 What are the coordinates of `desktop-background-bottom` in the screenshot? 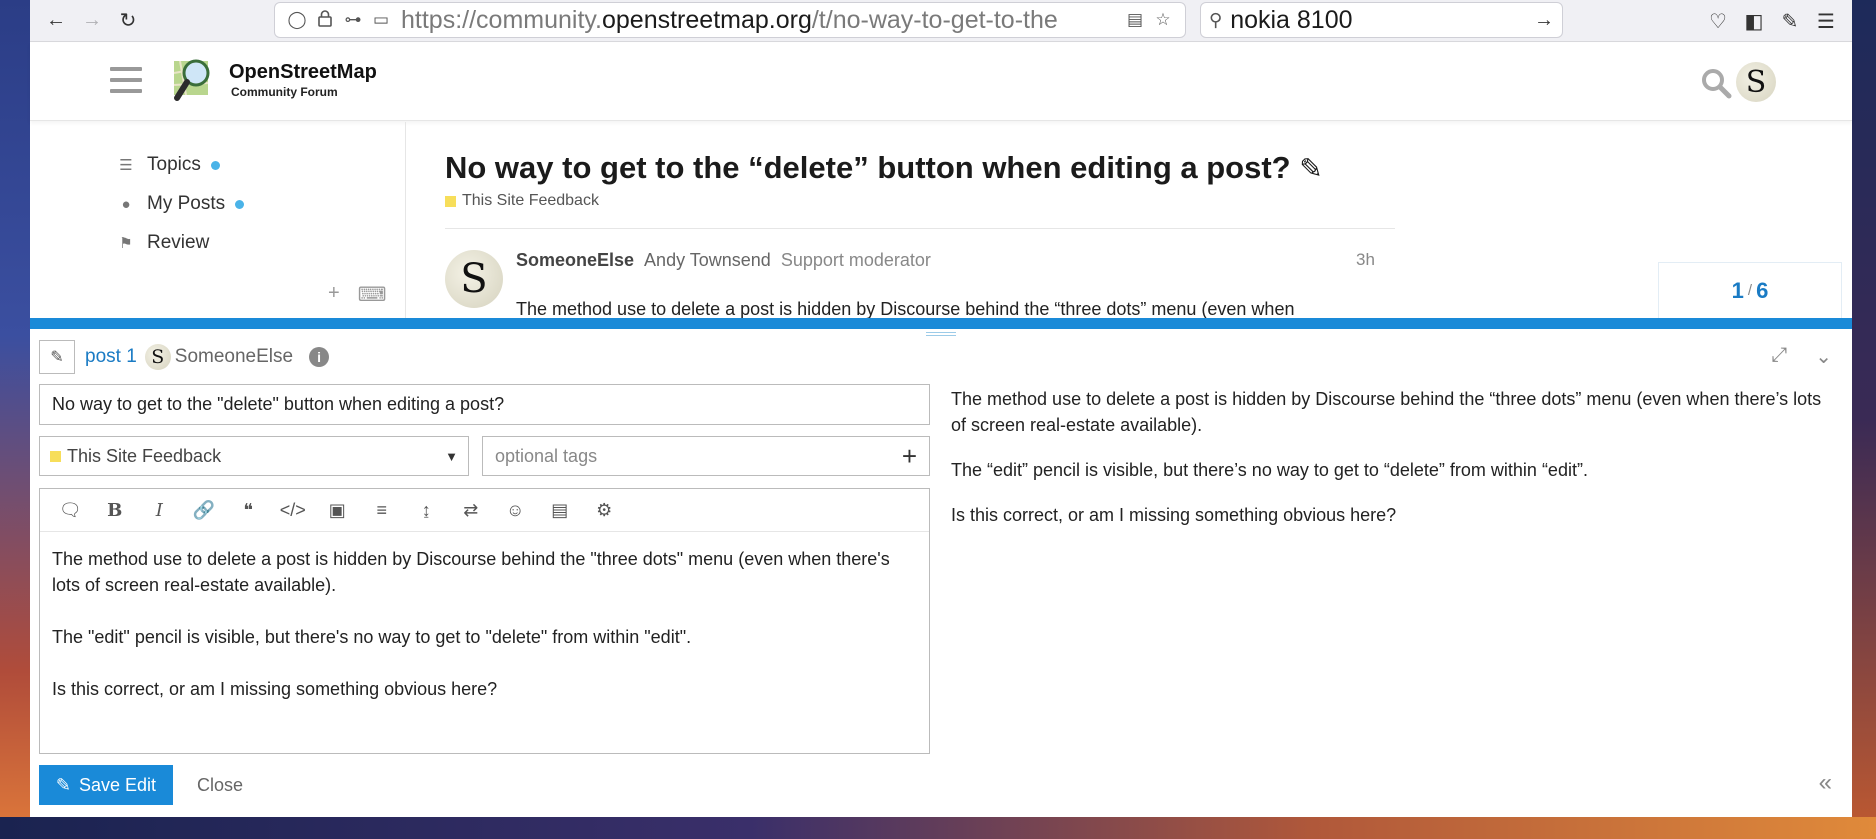 It's located at (938, 828).